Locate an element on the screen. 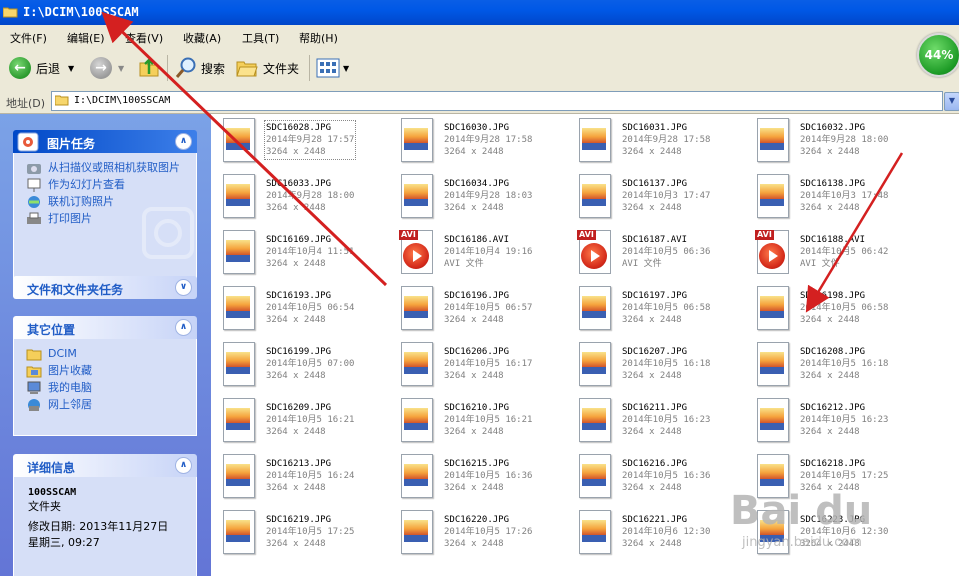 This screenshot has height=577, width=959. file-item: SDC16138.JPG 2014年10月3 17:48 3264 x 2448 is located at coordinates (833, 197).